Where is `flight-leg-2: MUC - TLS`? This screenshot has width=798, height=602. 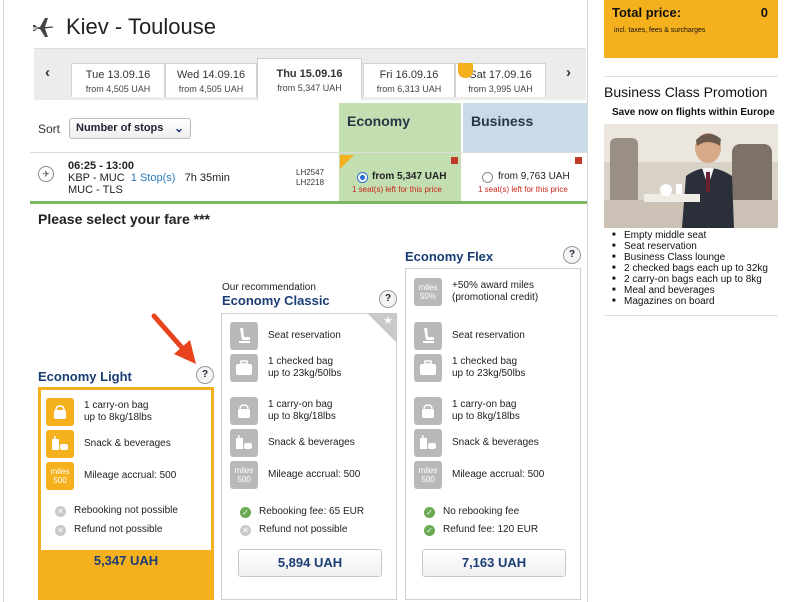 flight-leg-2: MUC - TLS is located at coordinates (95, 190).